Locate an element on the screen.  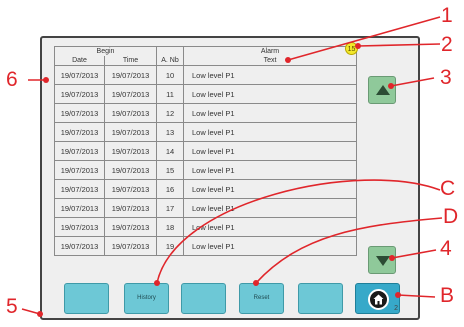
callout-c: C is located at coordinates (448, 188).